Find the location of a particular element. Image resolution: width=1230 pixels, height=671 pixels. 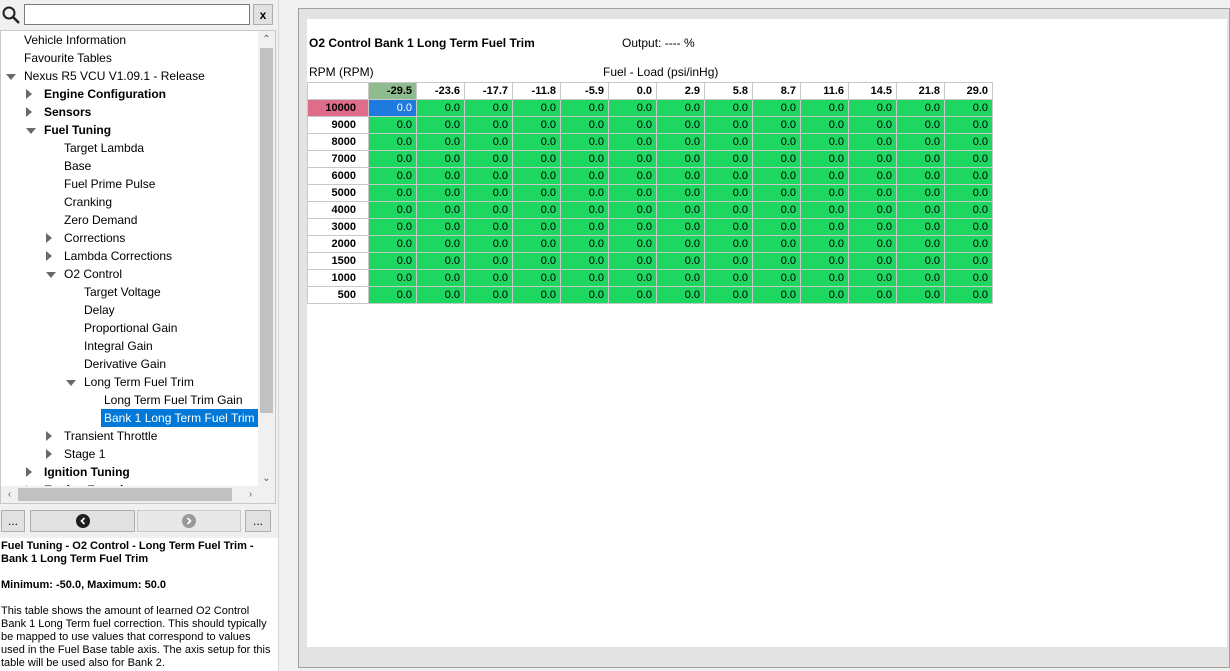

back-button is located at coordinates (82, 521).